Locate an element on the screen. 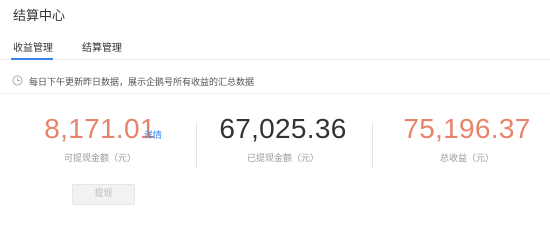 The image size is (550, 240). tab-settlement-management: 结算管理 is located at coordinates (102, 46).